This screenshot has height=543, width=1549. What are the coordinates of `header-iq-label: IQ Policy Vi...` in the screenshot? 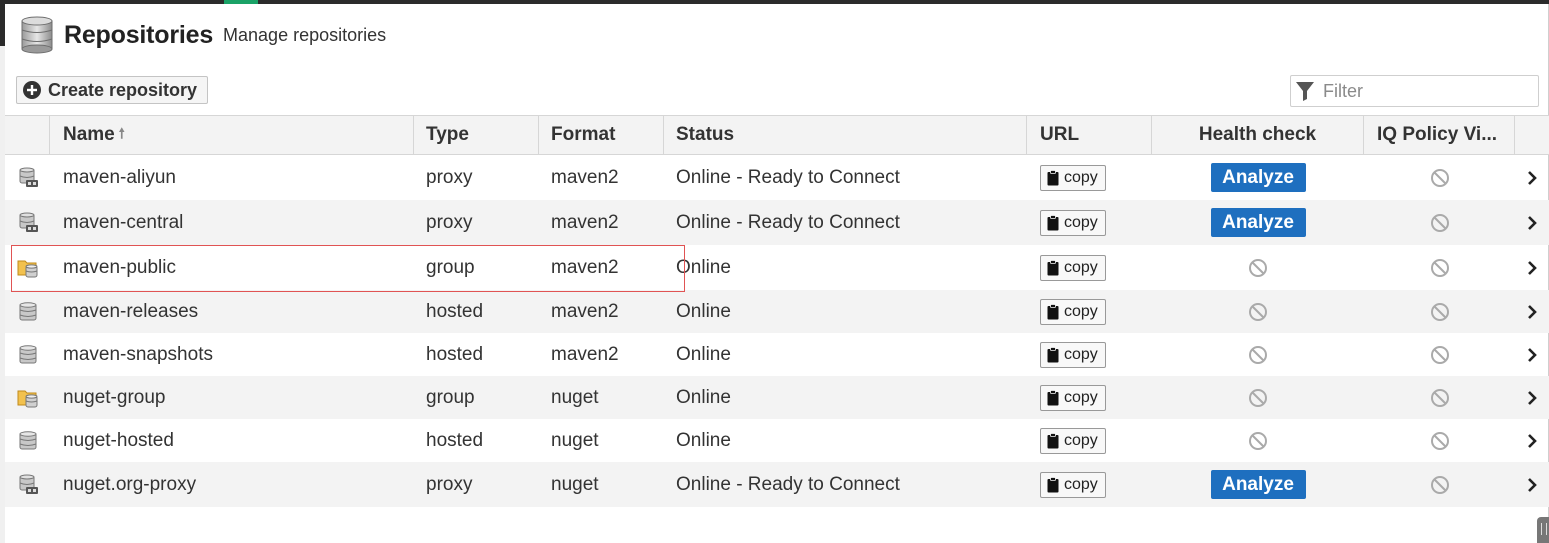 It's located at (1437, 134).